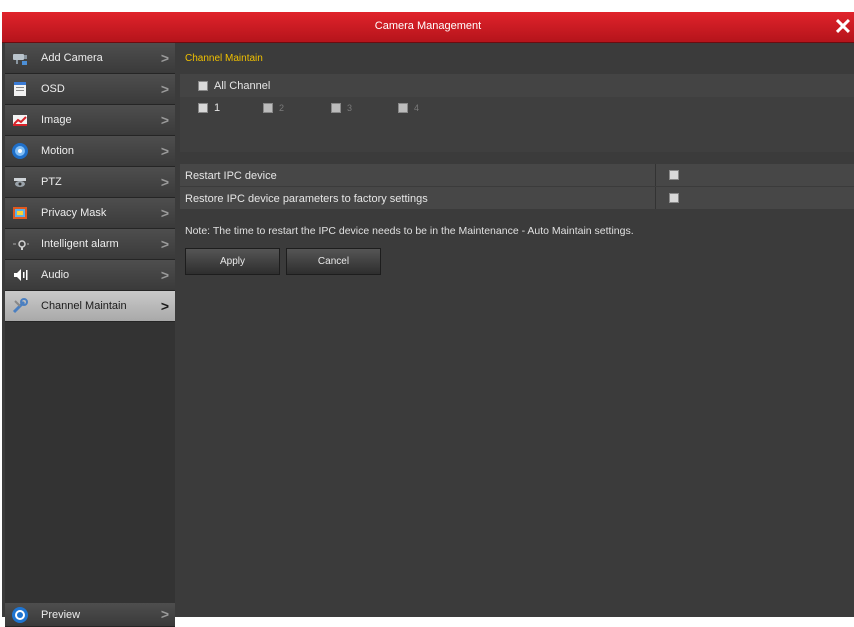 This screenshot has height=627, width=854. I want to click on sidebar-item-image: Image >, so click(90, 120).